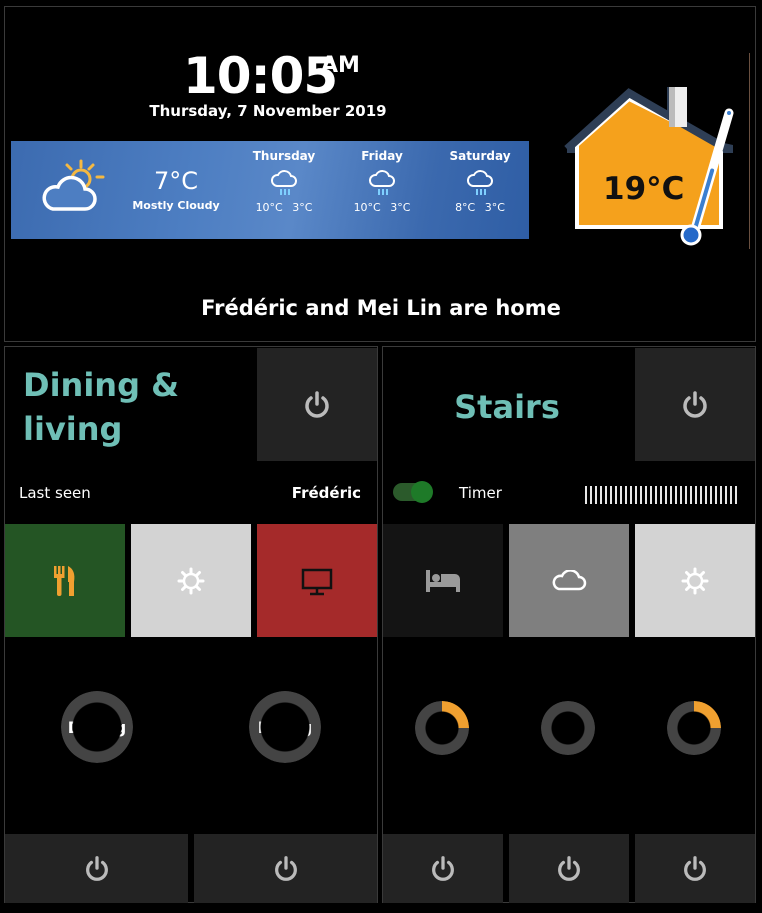 The image size is (762, 913). I want to click on first-power-button, so click(569, 868).